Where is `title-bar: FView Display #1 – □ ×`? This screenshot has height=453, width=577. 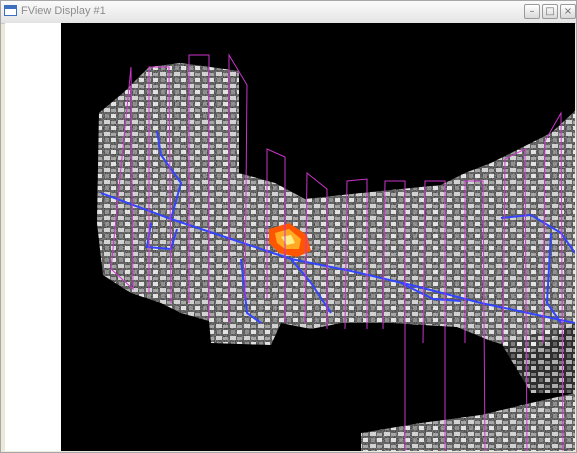 title-bar: FView Display #1 – □ × is located at coordinates (288, 12).